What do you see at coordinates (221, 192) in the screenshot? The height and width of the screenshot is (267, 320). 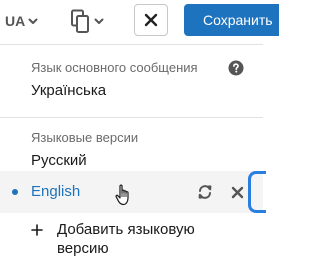 I see `language-version-actions` at bounding box center [221, 192].